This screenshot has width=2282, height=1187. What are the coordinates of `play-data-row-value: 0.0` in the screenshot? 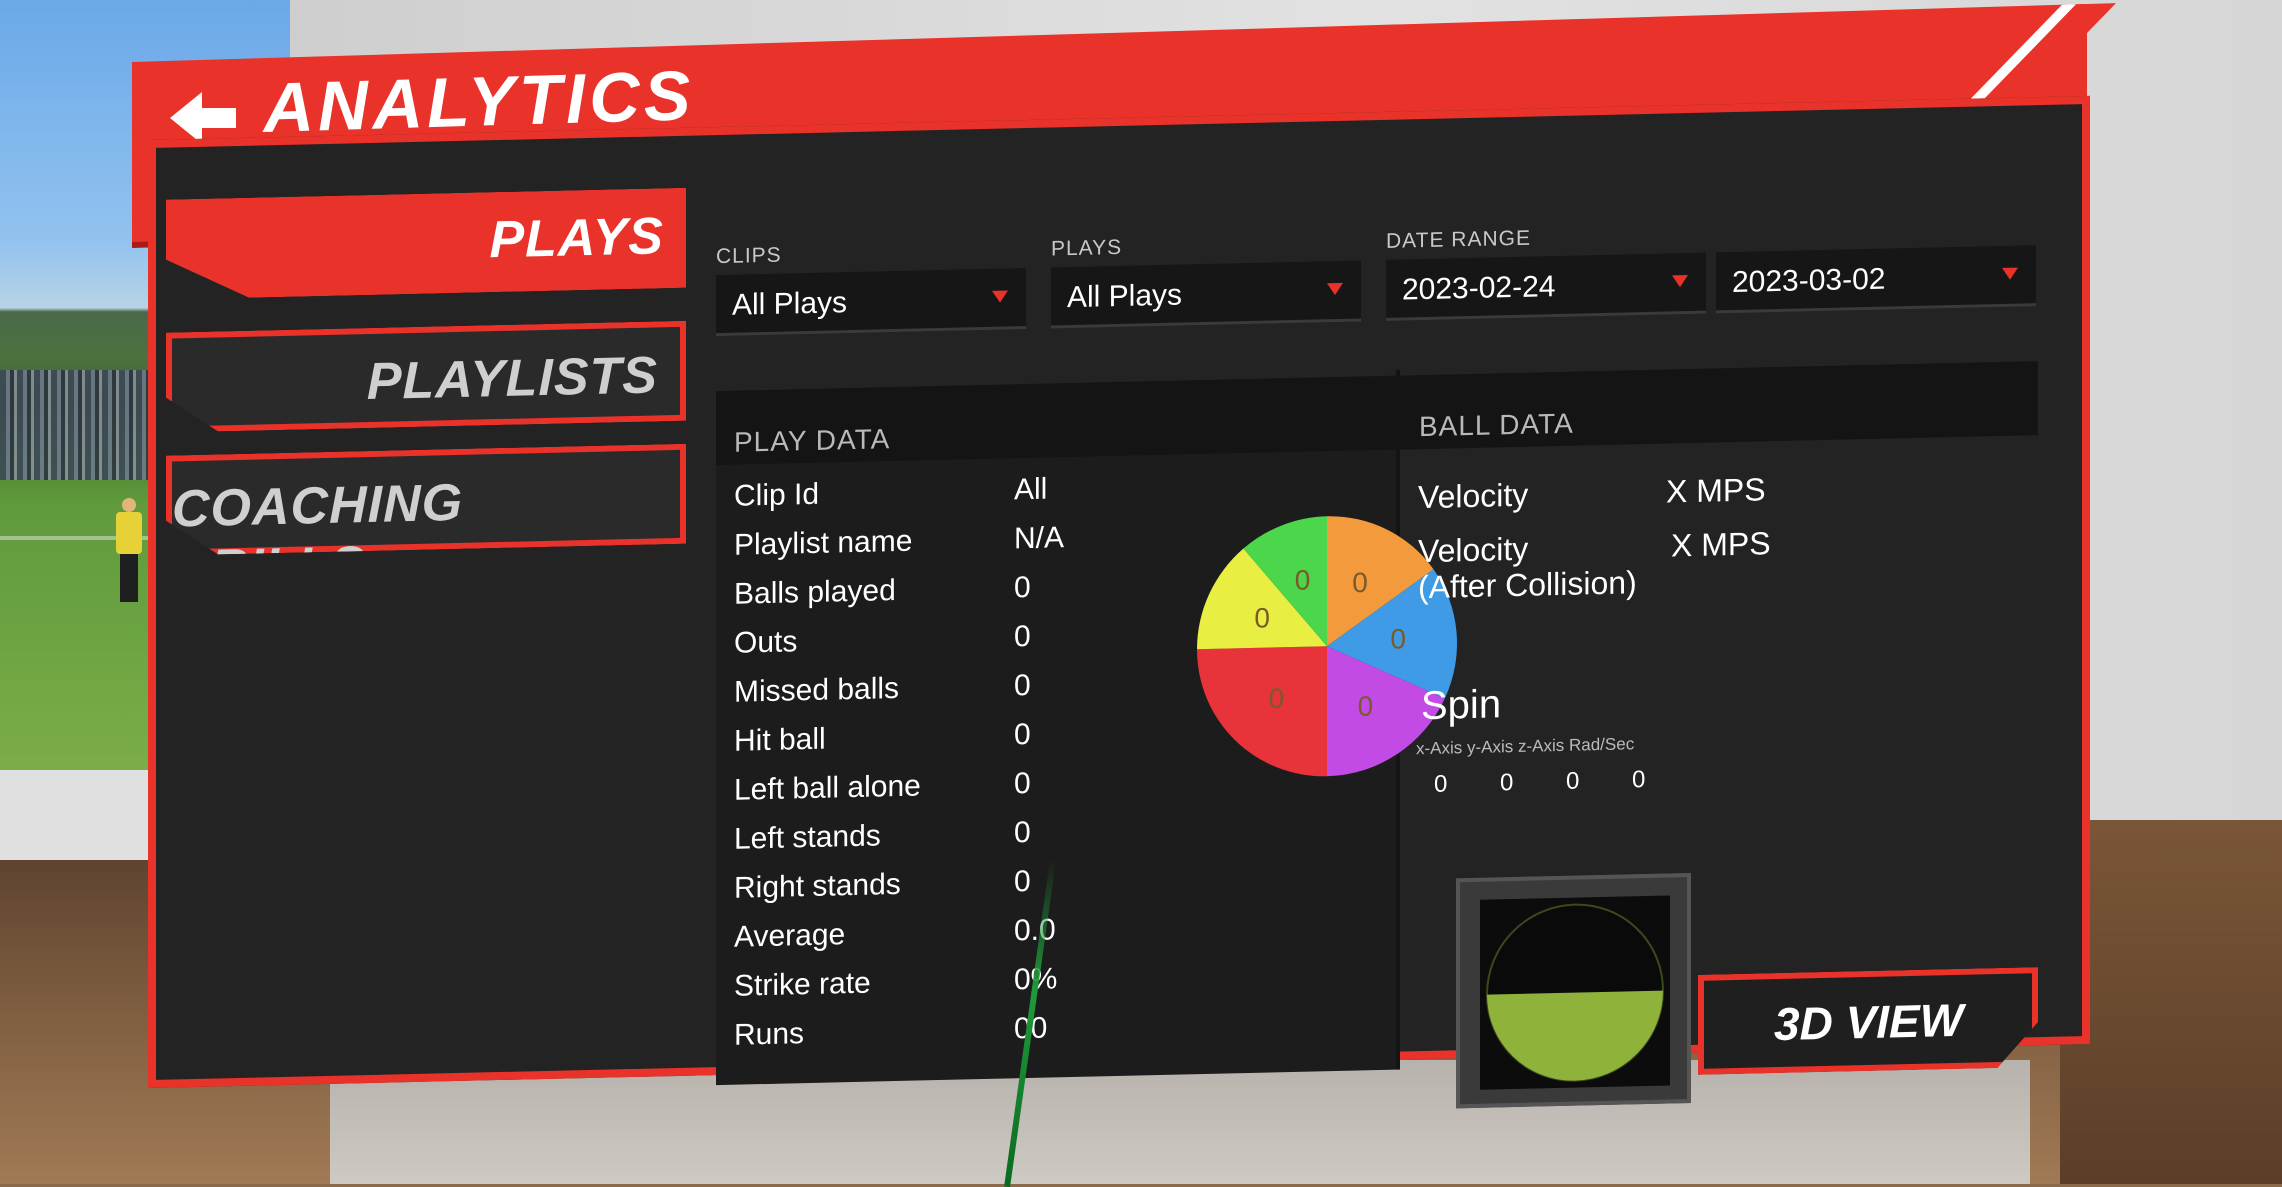 It's located at (1035, 930).